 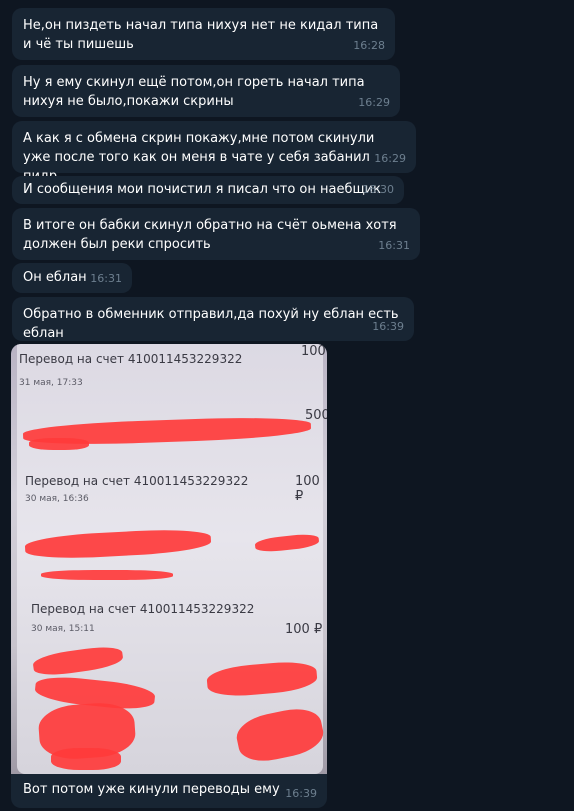 I want to click on photo-caption: Вот потом уже кинули переводы ему, so click(x=151, y=789).